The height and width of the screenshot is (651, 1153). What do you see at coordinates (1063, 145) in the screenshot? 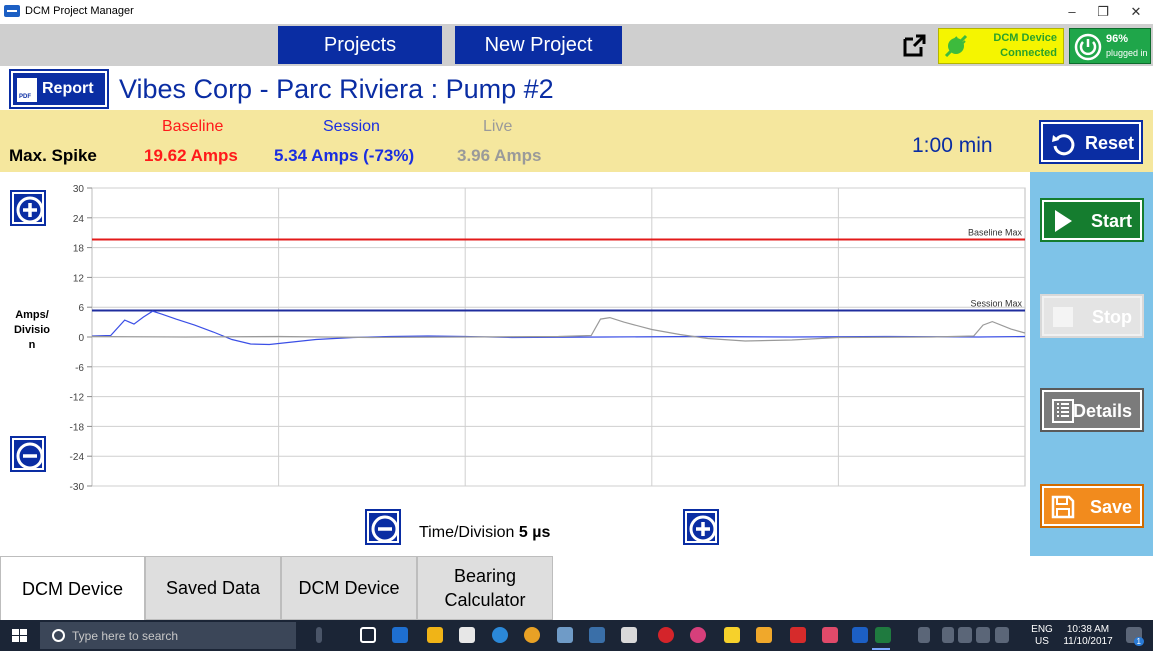
I see `reset-icon` at bounding box center [1063, 145].